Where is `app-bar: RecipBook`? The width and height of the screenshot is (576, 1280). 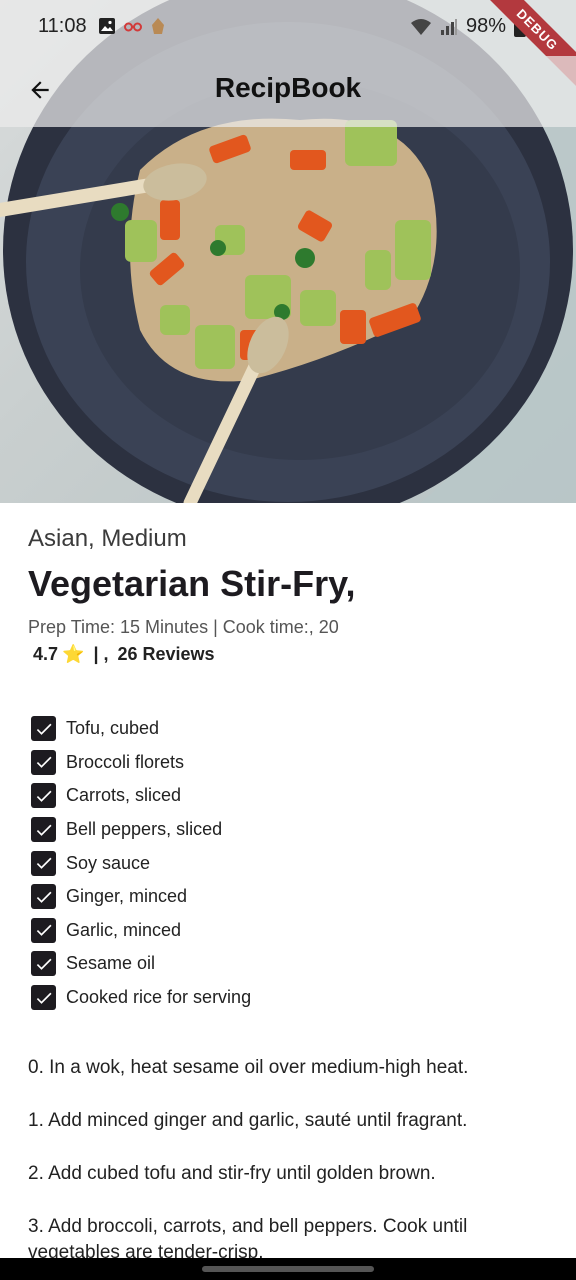 app-bar: RecipBook is located at coordinates (288, 91).